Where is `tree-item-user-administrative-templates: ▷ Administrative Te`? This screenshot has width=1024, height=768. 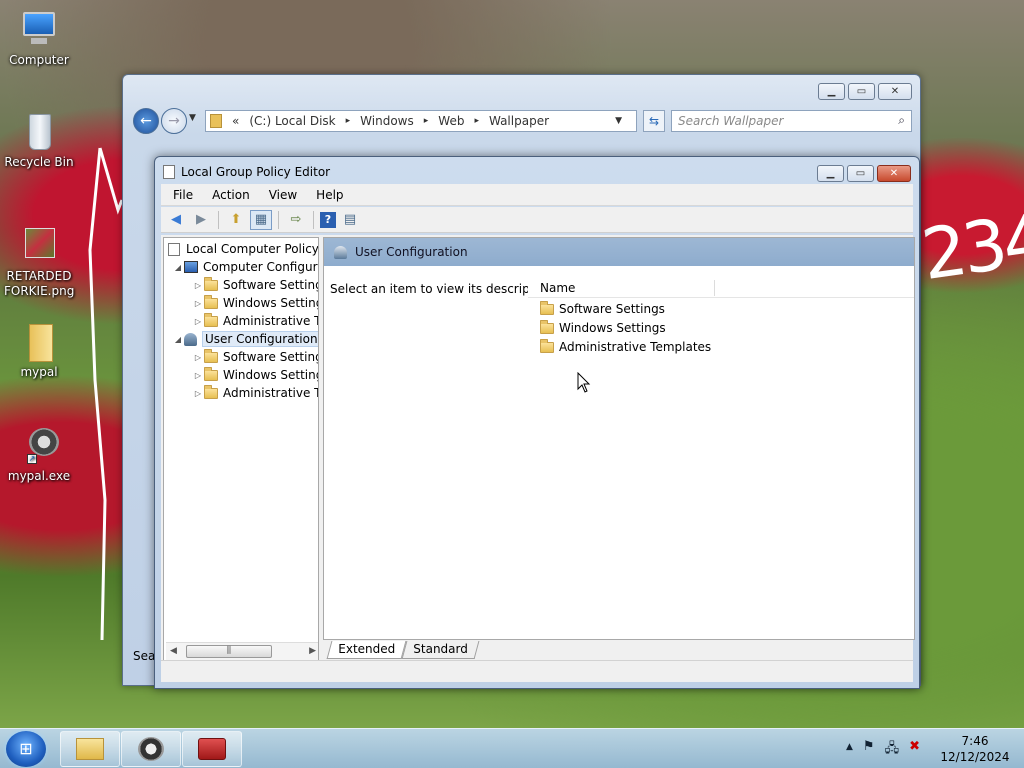 tree-item-user-administrative-templates: ▷ Administrative Te is located at coordinates (255, 393).